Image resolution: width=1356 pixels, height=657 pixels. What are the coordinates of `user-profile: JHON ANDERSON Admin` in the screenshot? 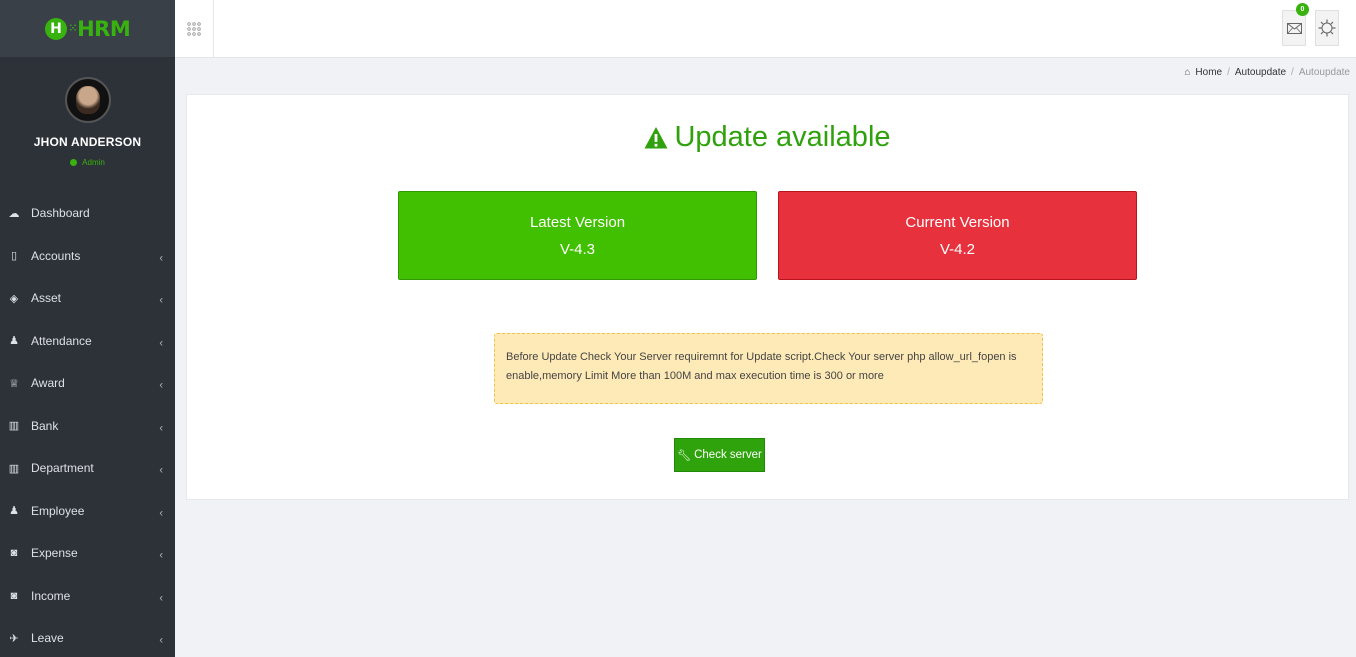 It's located at (87, 112).